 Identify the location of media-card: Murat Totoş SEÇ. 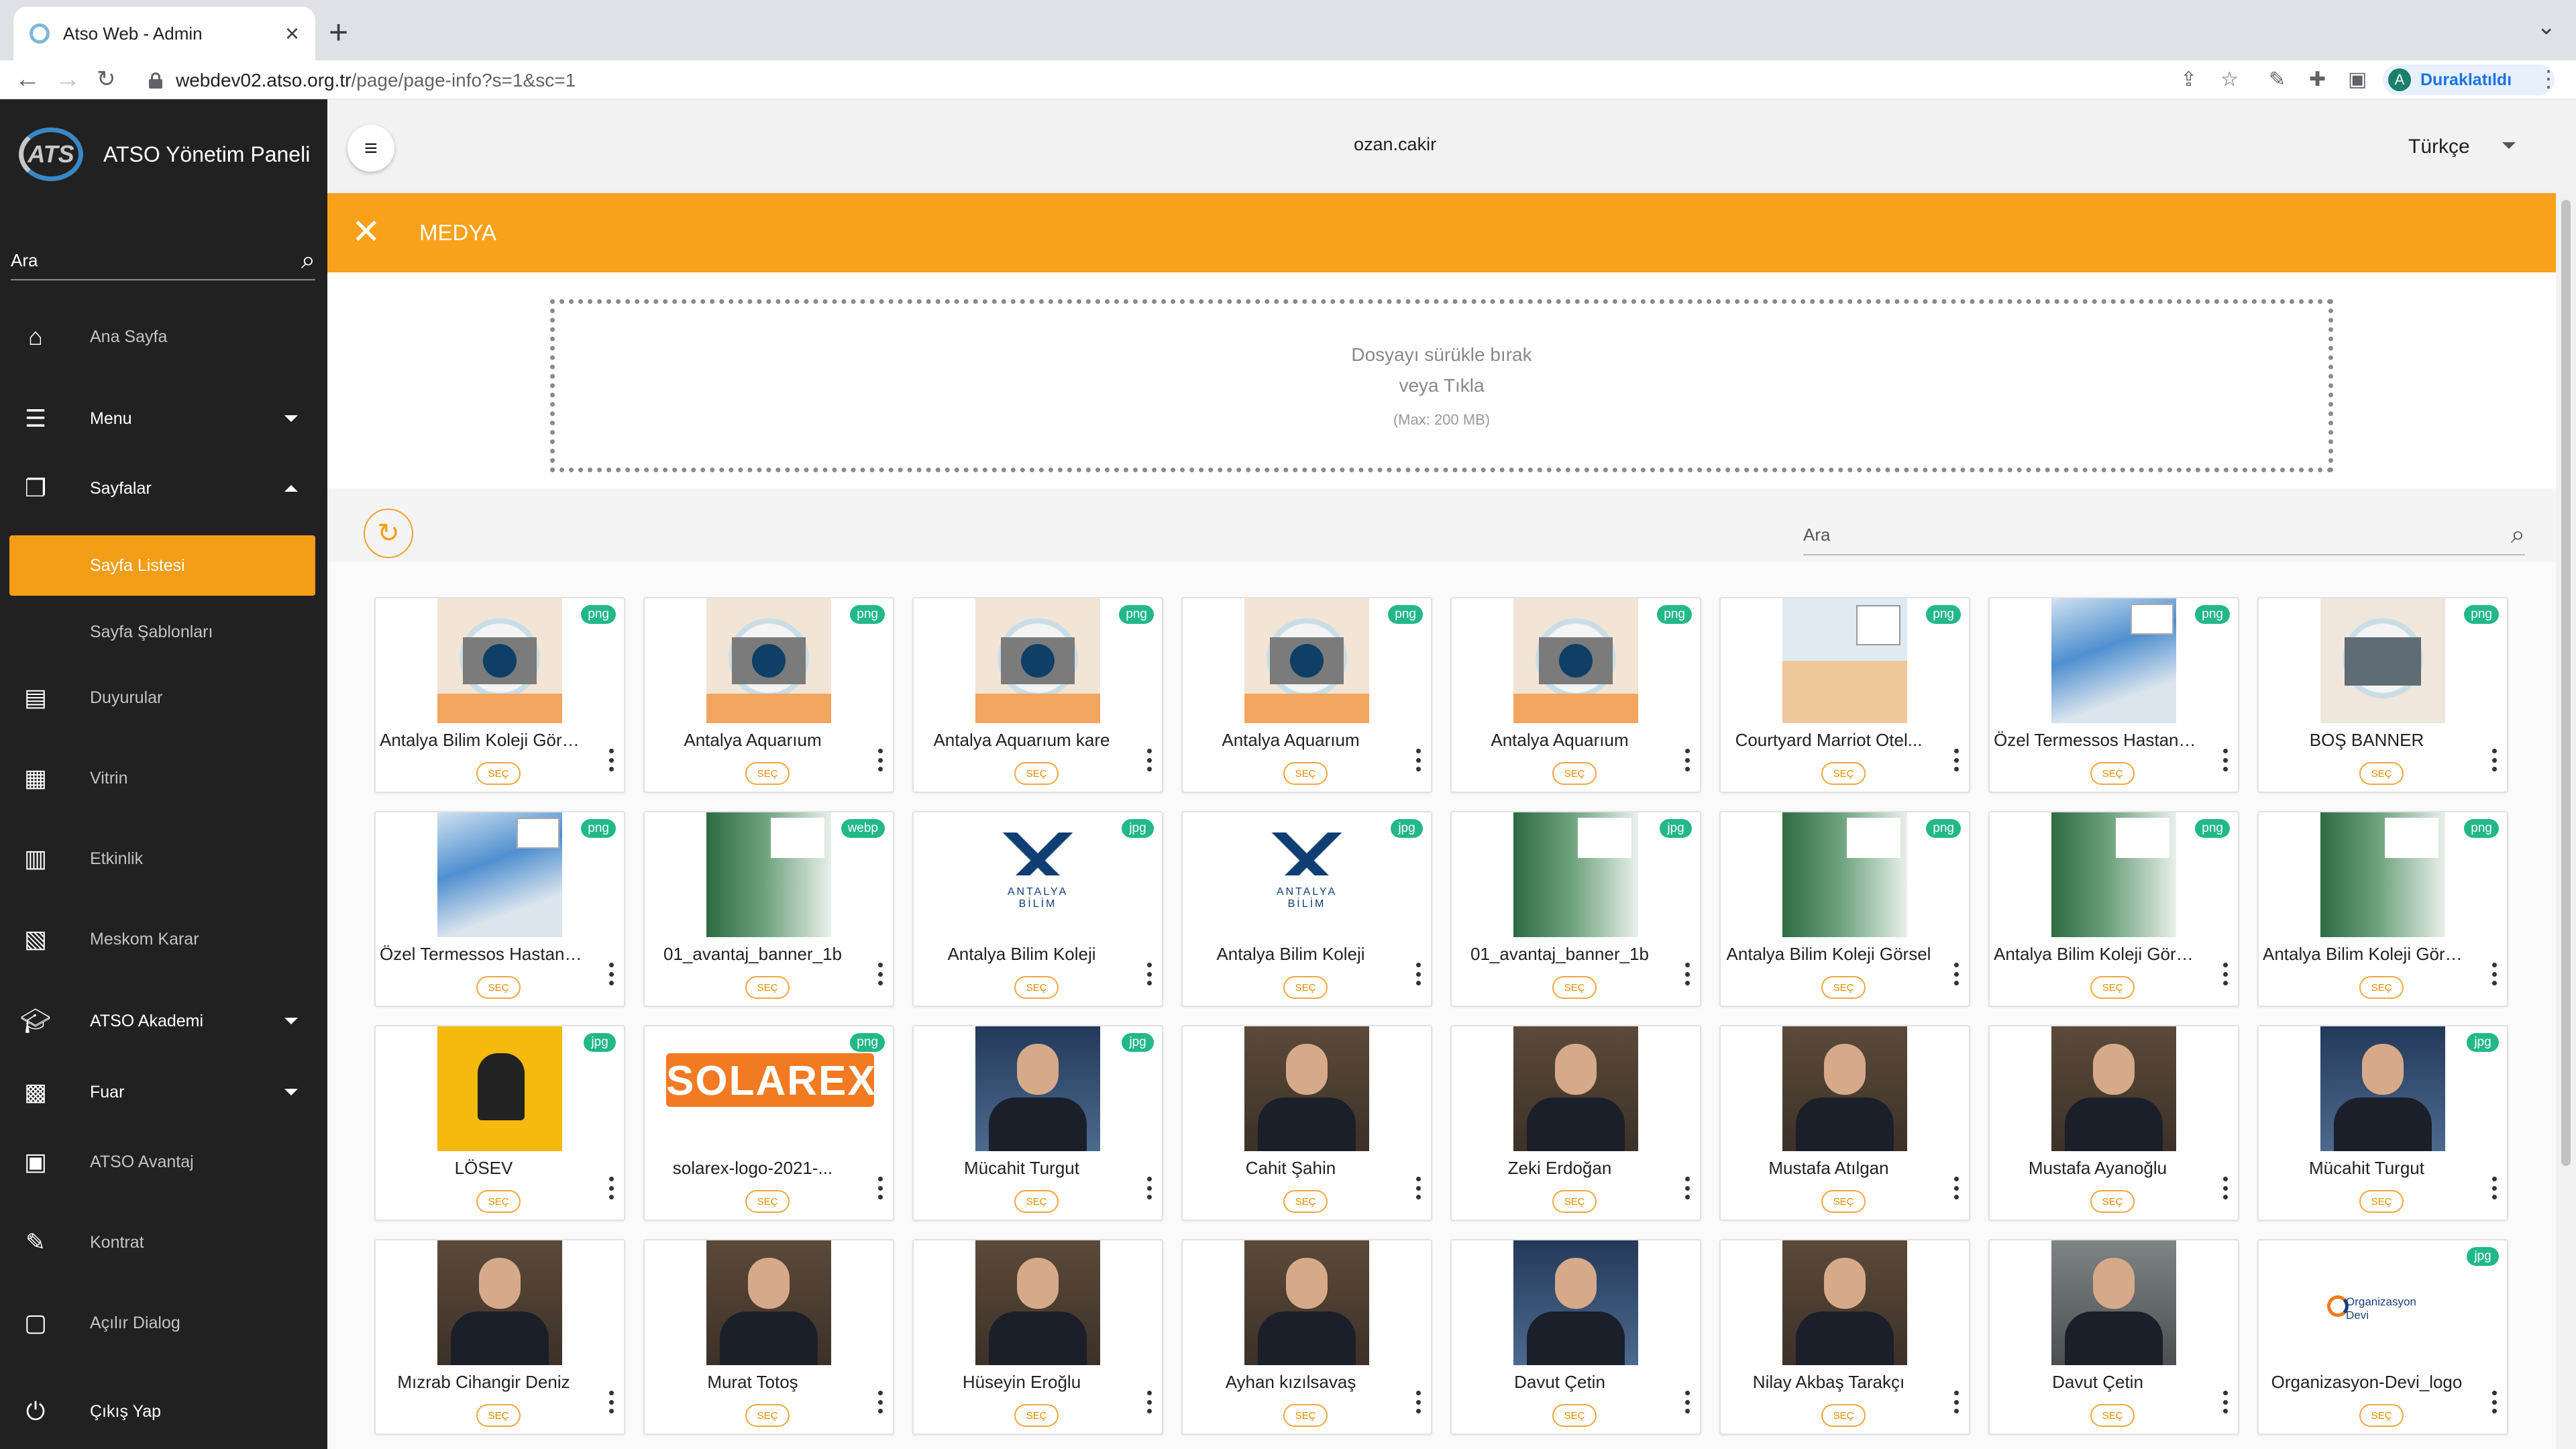
(768, 1337).